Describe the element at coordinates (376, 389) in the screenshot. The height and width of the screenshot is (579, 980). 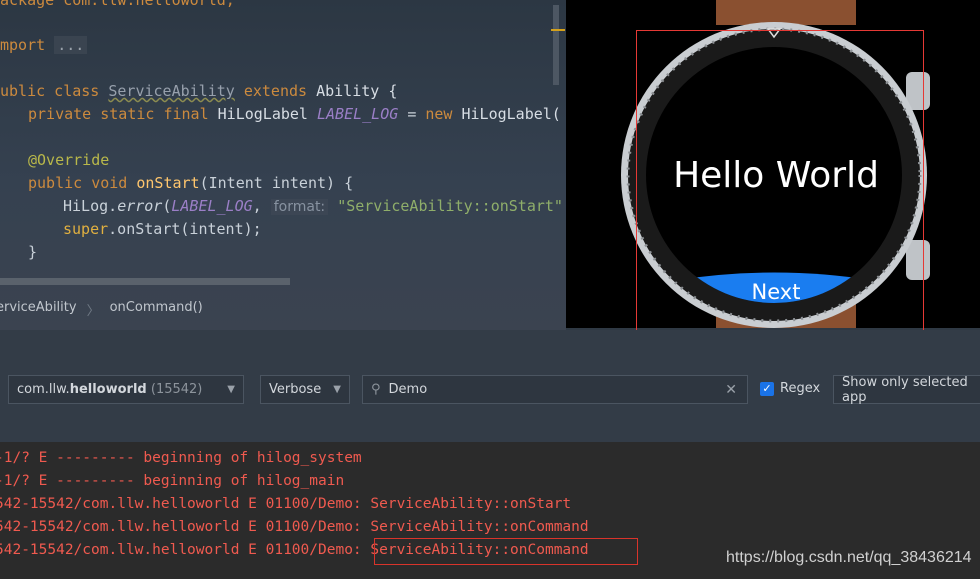
I see `search-icon: ⚲` at that location.